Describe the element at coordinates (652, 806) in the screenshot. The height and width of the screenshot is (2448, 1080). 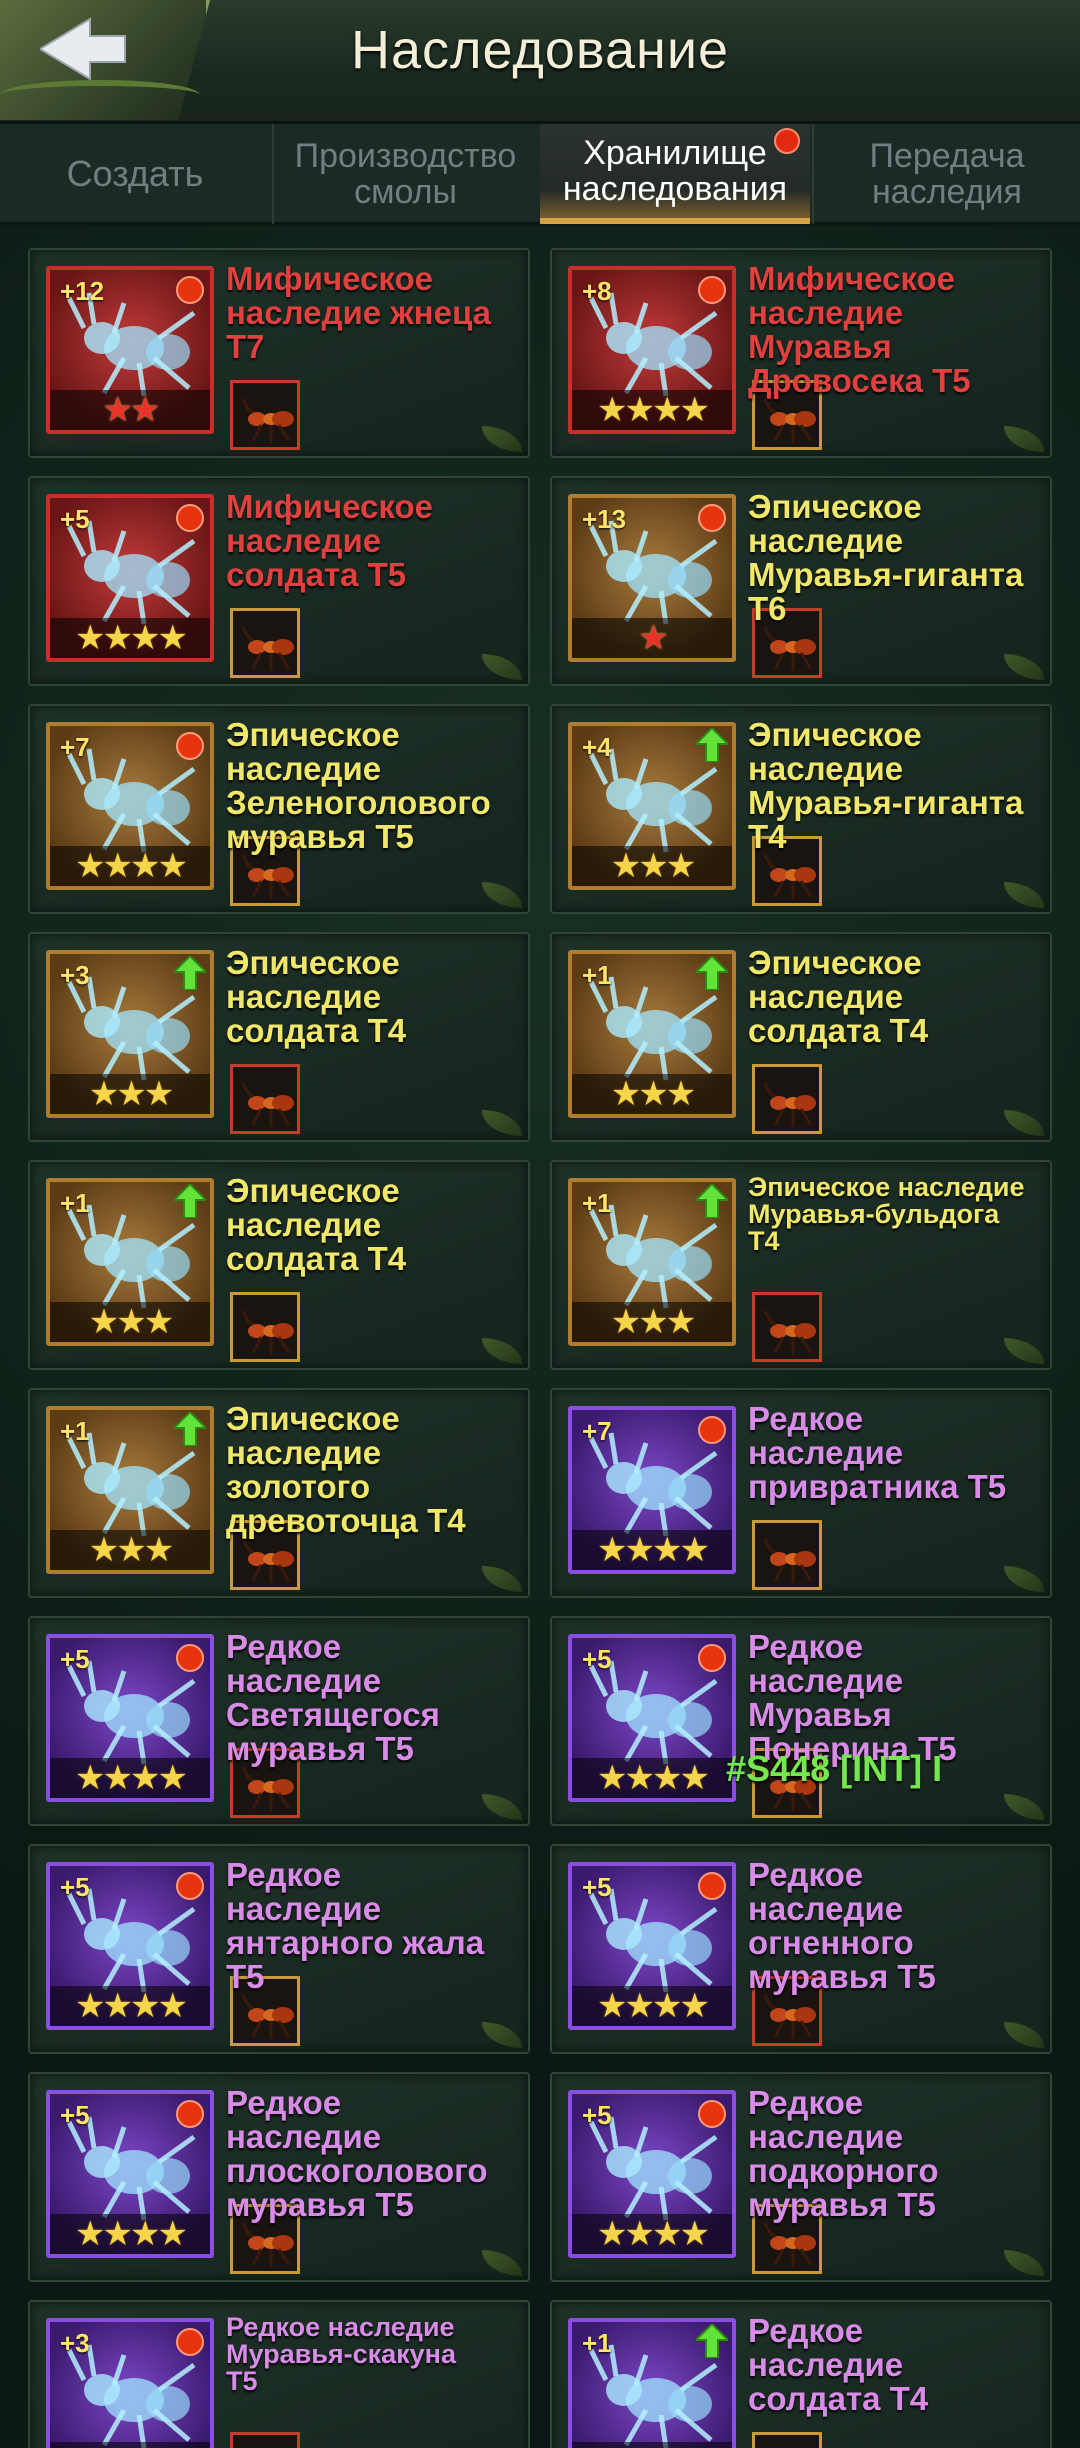
I see `inheritance-portrait: +4 ★★★` at that location.